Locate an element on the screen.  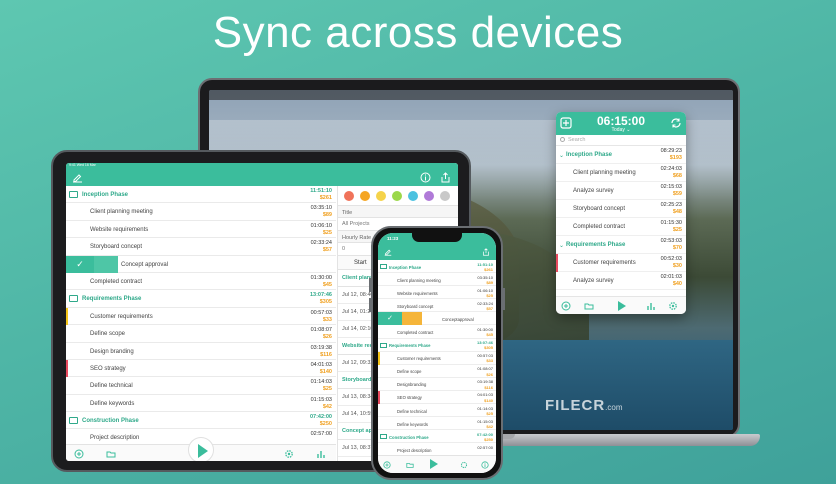
task-label: Analyze survey is located at coordinates (593, 191).